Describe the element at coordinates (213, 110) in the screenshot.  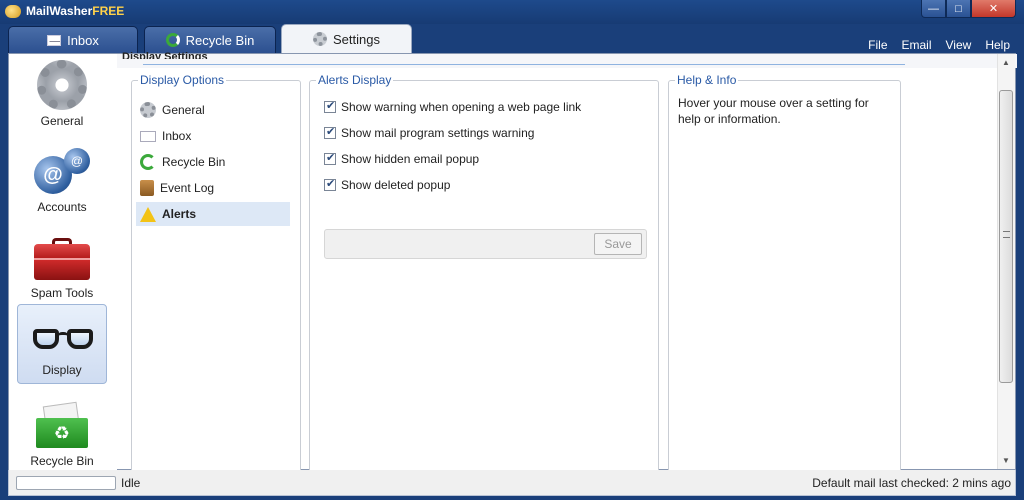
I see `option-general: General` at that location.